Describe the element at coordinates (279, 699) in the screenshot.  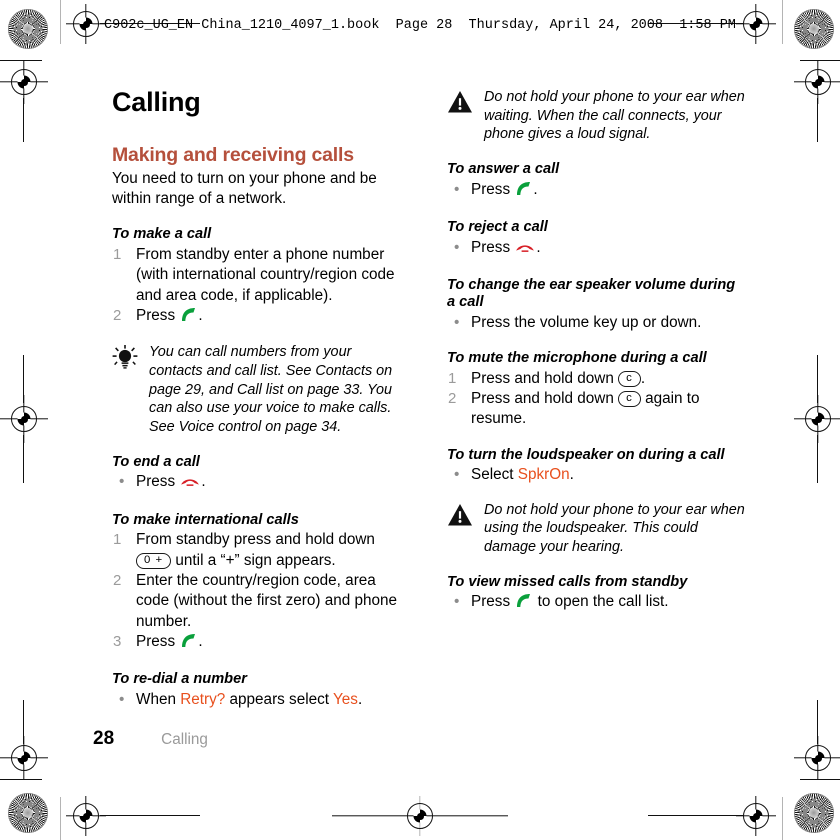
I see `step-text-mid: appears select` at that location.